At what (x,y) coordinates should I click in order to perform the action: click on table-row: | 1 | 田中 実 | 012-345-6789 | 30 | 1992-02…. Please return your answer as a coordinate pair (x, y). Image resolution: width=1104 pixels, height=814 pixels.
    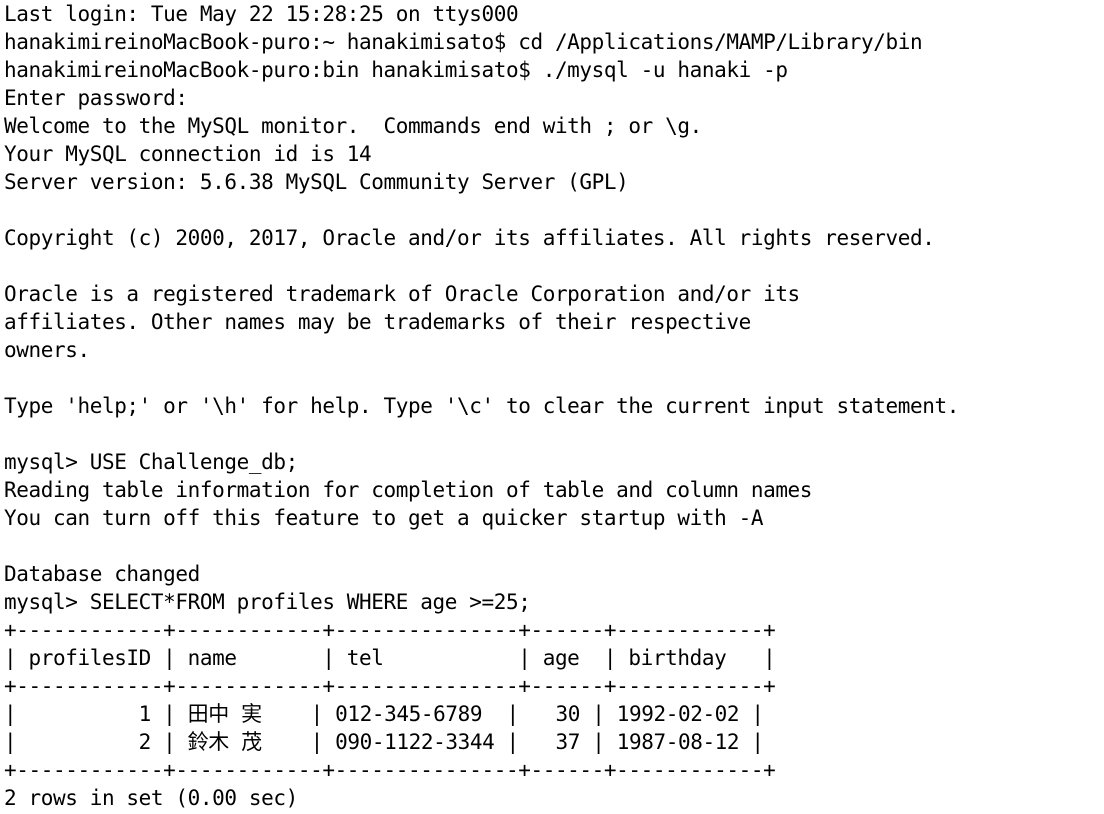
    Looking at the image, I should click on (384, 714).